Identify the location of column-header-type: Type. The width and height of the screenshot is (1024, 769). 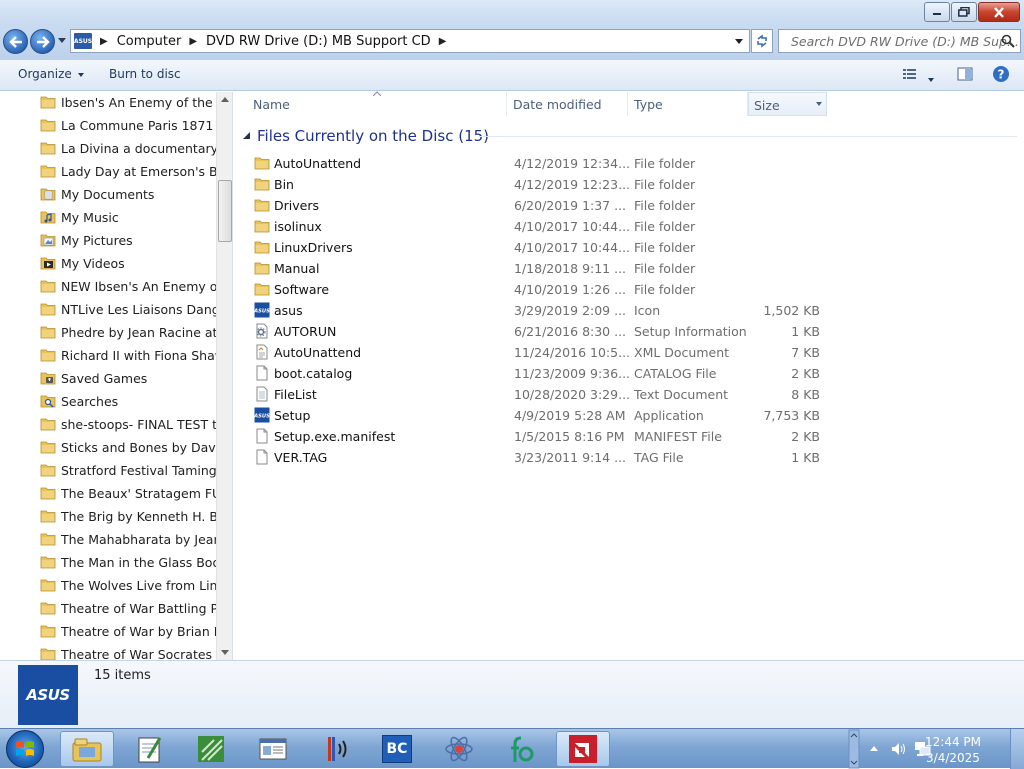
(648, 104).